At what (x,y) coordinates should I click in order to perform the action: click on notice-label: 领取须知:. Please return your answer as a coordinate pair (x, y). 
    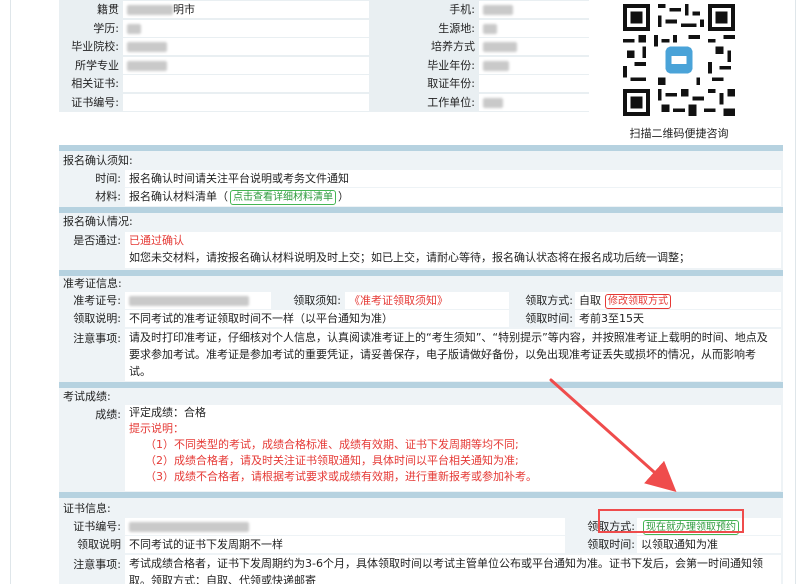
    Looking at the image, I should click on (317, 300).